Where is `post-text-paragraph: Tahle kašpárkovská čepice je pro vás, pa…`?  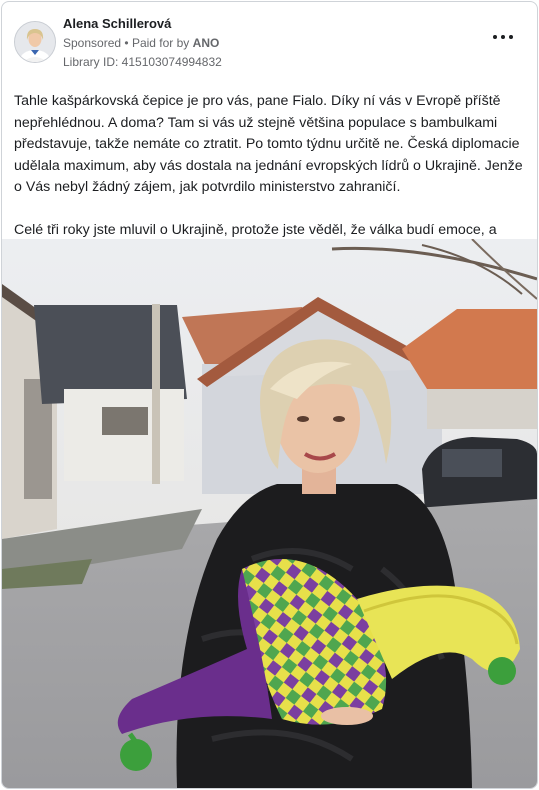
post-text-paragraph: Tahle kašpárkovská čepice je pro vás, pa… is located at coordinates (268, 144).